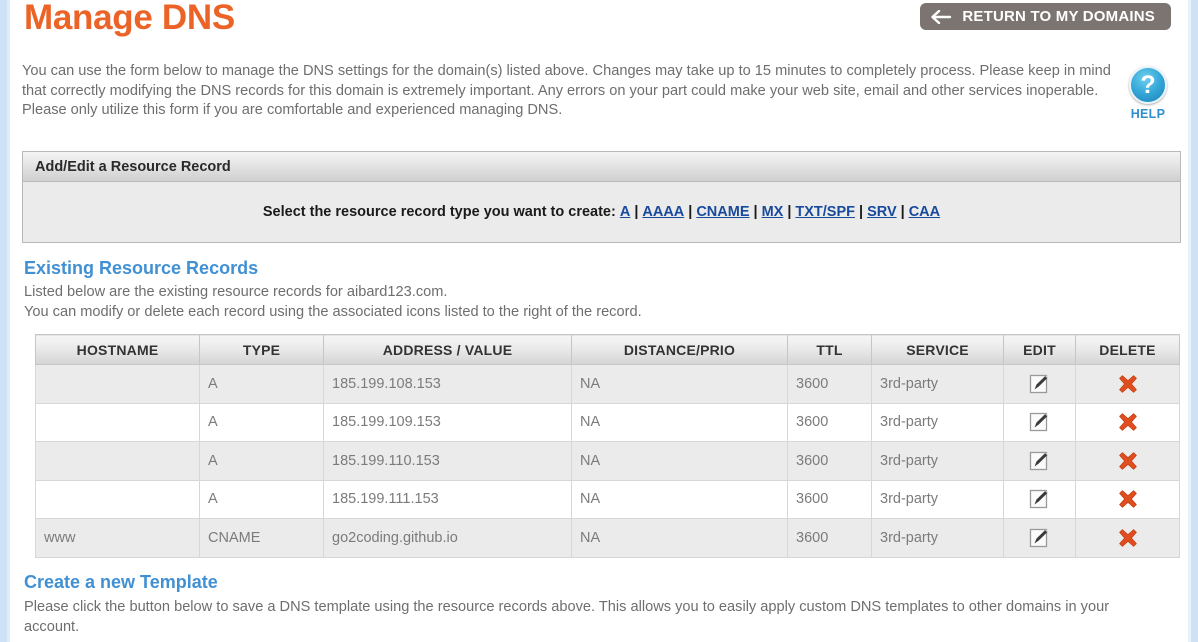  What do you see at coordinates (829, 349) in the screenshot?
I see `column-header-ttl: TTL` at bounding box center [829, 349].